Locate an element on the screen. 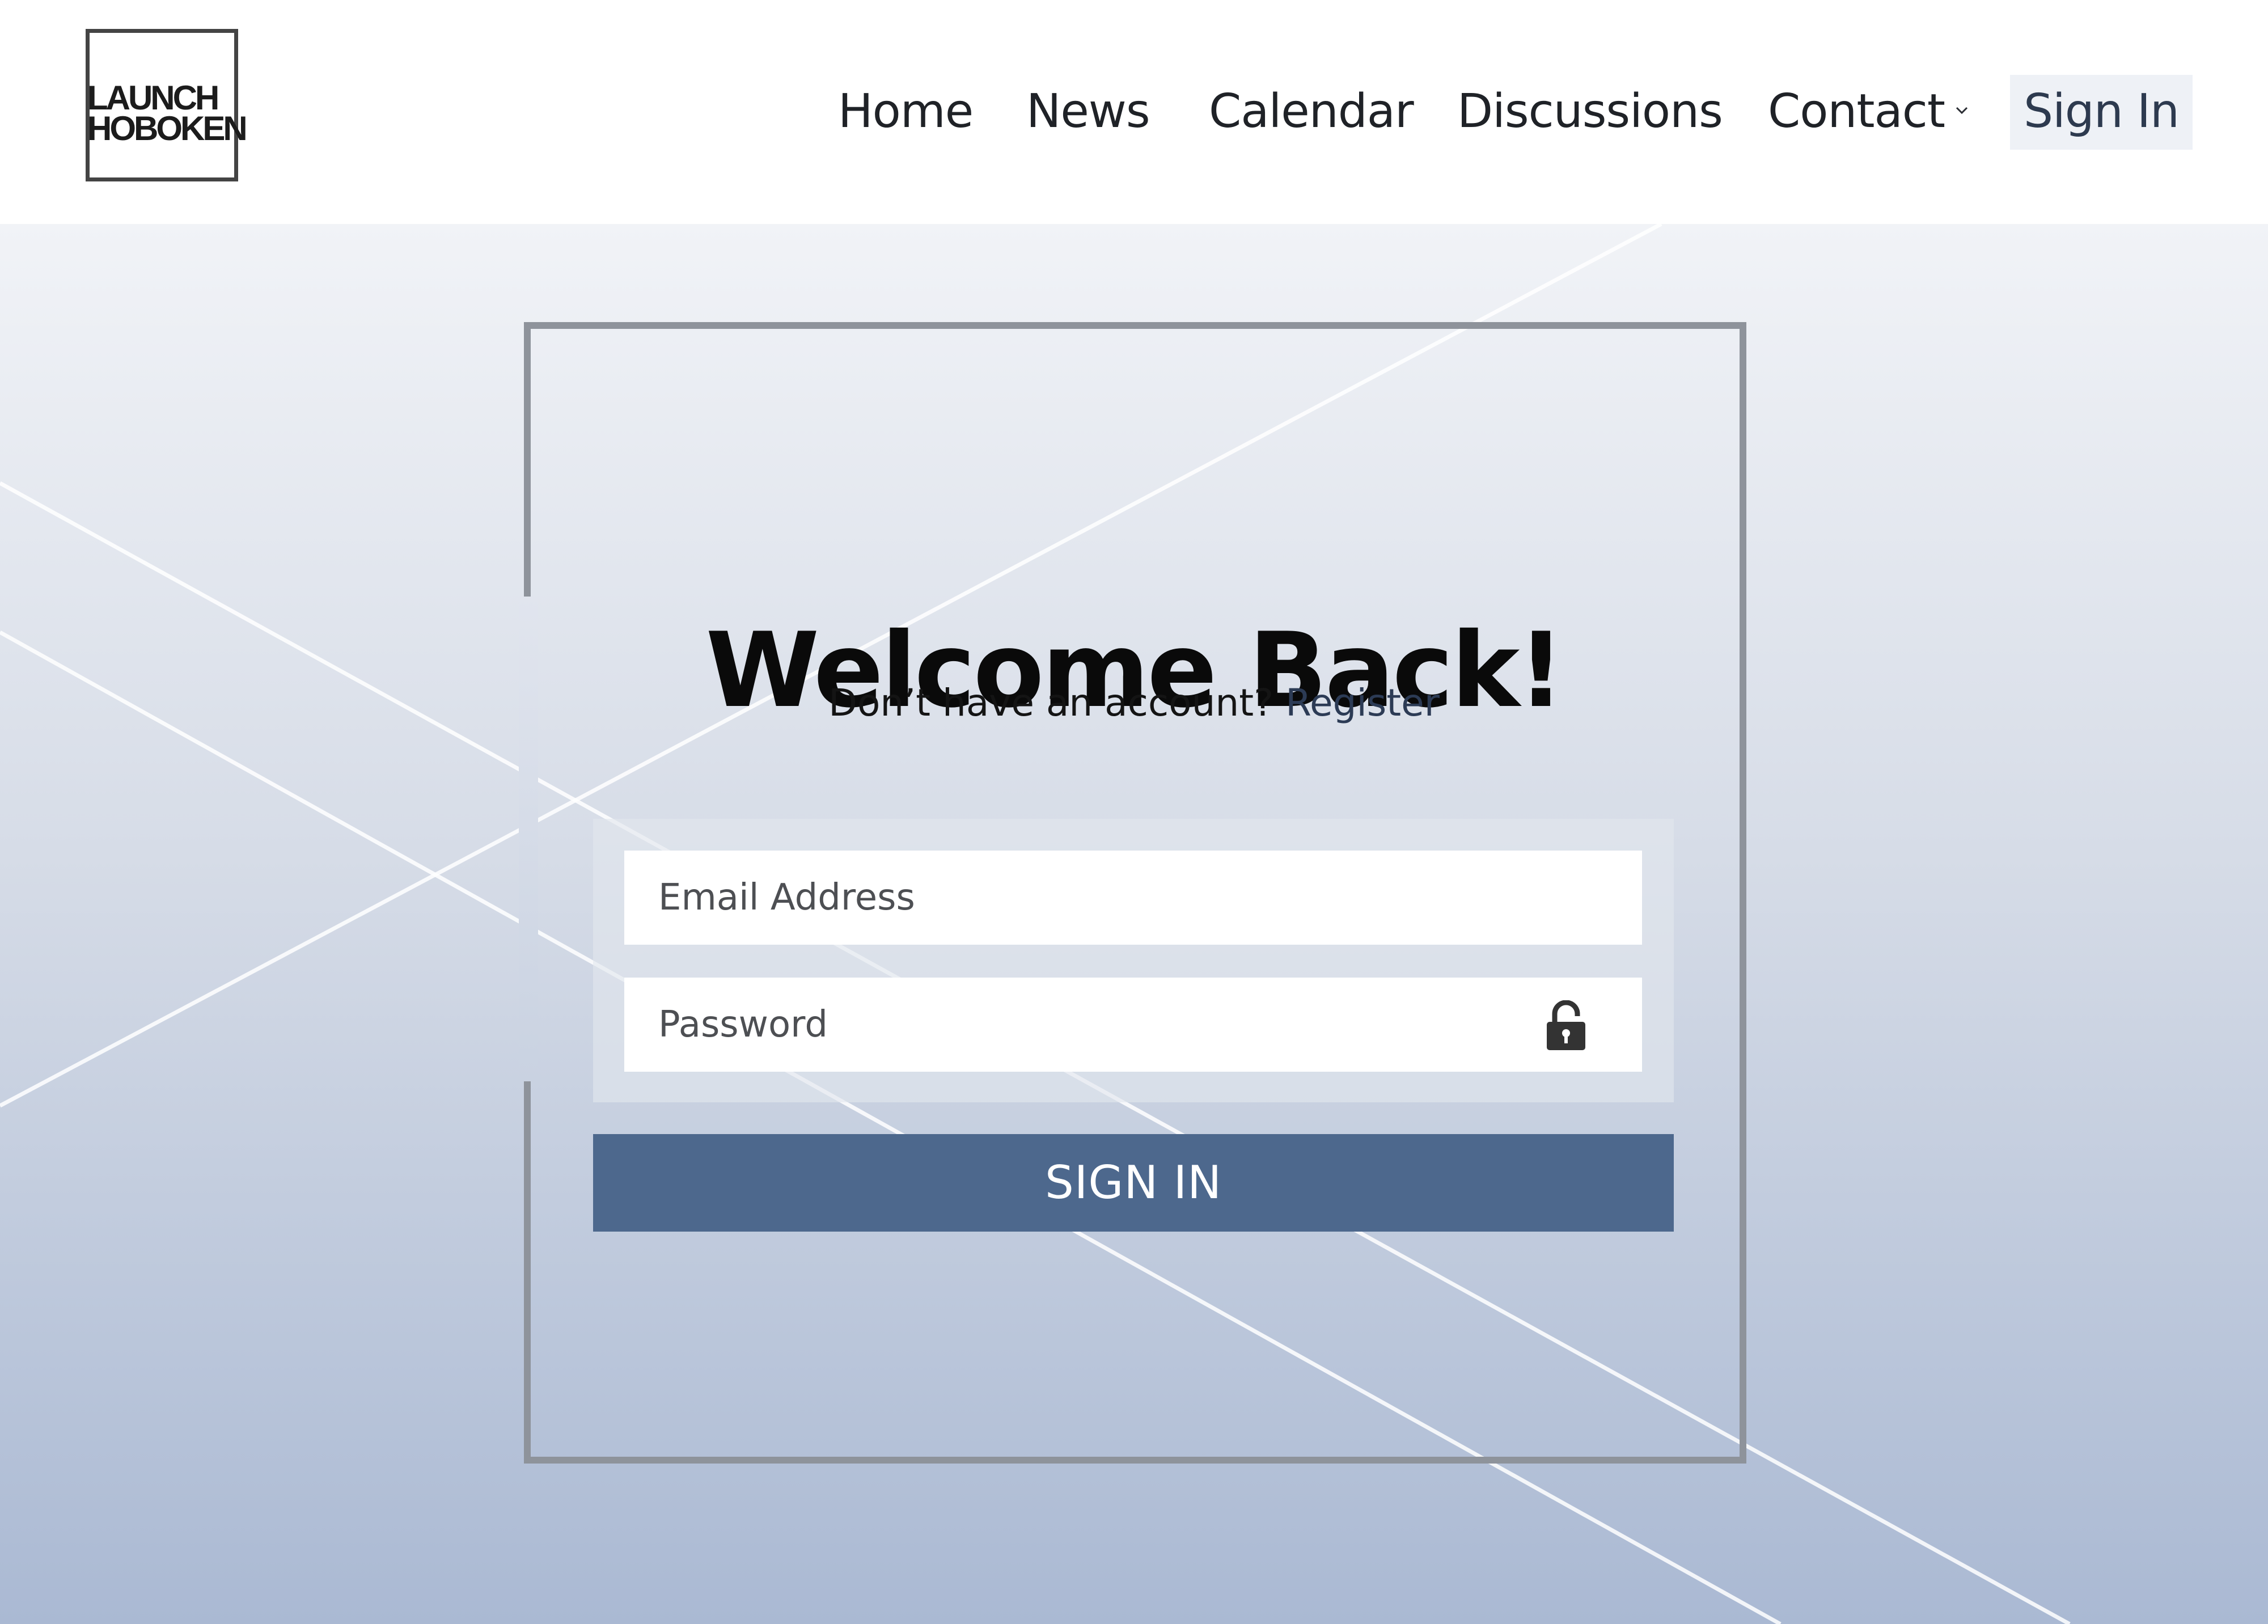 The width and height of the screenshot is (2268, 1624). nav-item-discussions: Discussions is located at coordinates (1590, 112).